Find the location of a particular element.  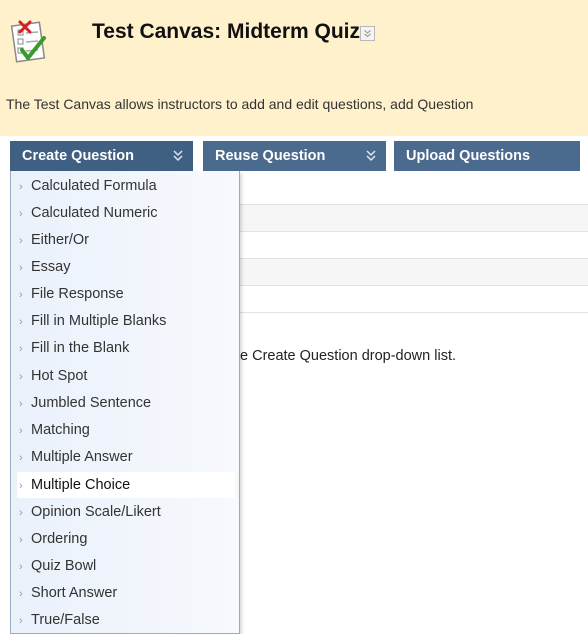

menu-item-quiz-bowl: › Quiz Bowl is located at coordinates (126, 566).